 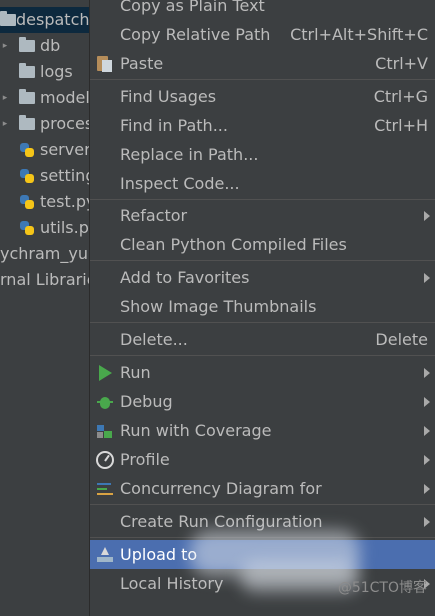 I want to click on profile-icon, so click(x=105, y=460).